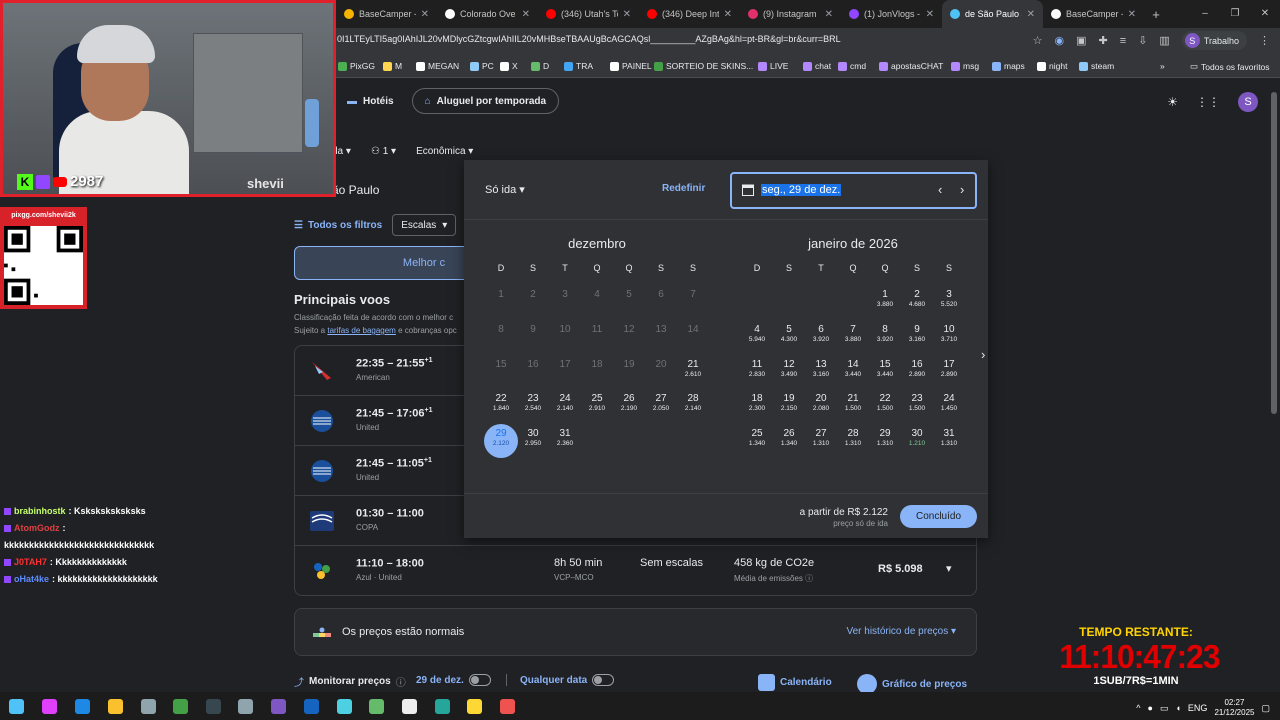 The width and height of the screenshot is (1280, 720). I want to click on volume-icon: ◖, so click(1177, 708).